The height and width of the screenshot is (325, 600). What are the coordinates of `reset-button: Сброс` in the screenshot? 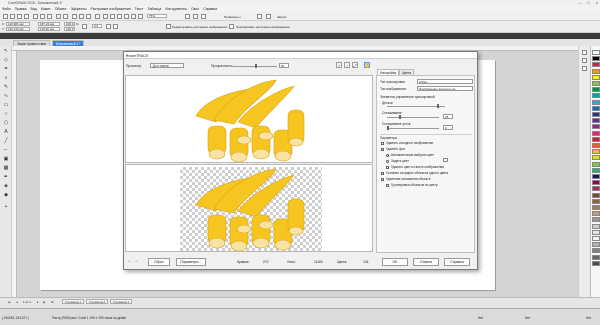 It's located at (159, 262).